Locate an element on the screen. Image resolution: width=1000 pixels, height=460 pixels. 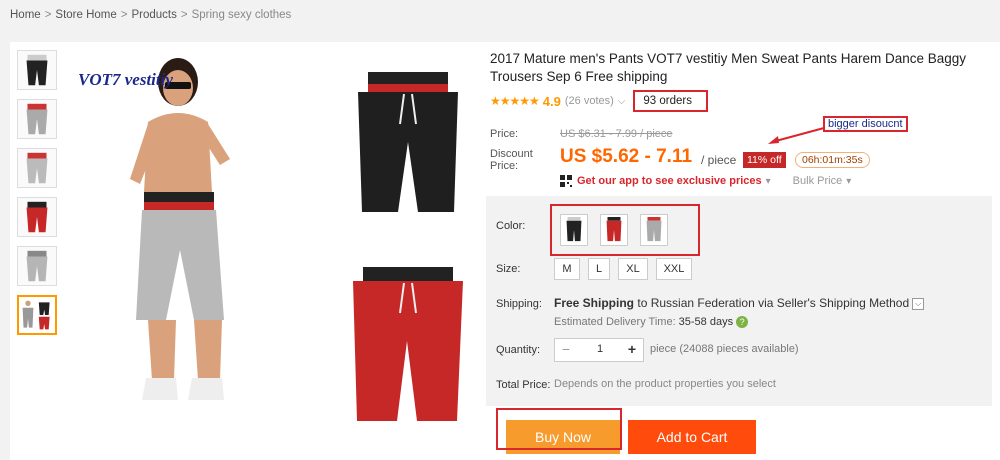
pieces-available: piece (24088 pieces available) is located at coordinates (724, 349).